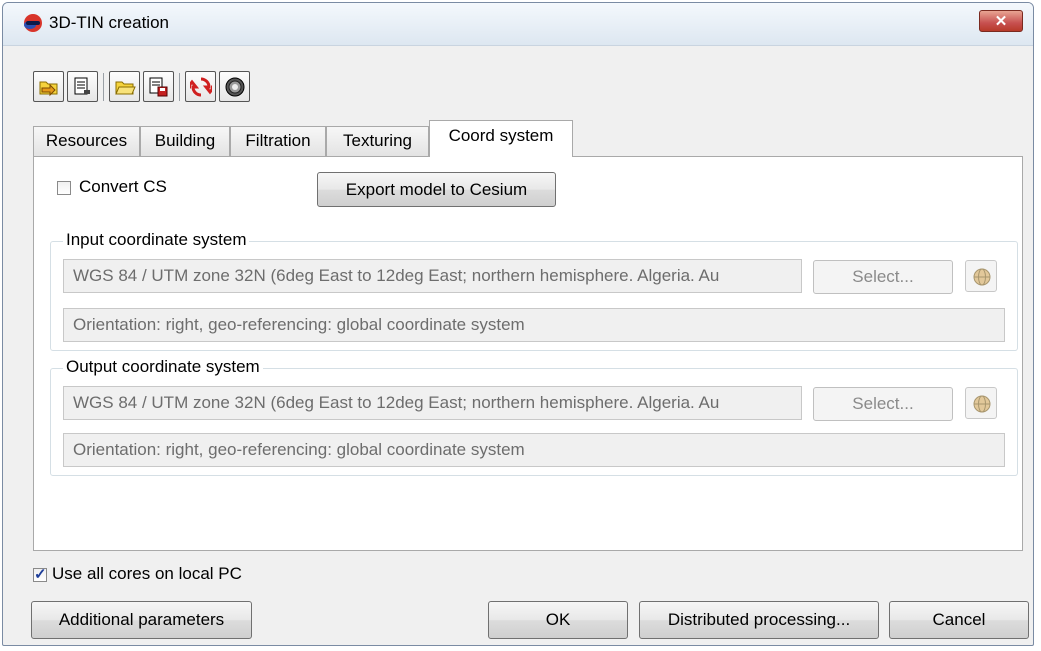 The image size is (1041, 651). Describe the element at coordinates (64, 188) in the screenshot. I see `convert-cs-checkbox` at that location.